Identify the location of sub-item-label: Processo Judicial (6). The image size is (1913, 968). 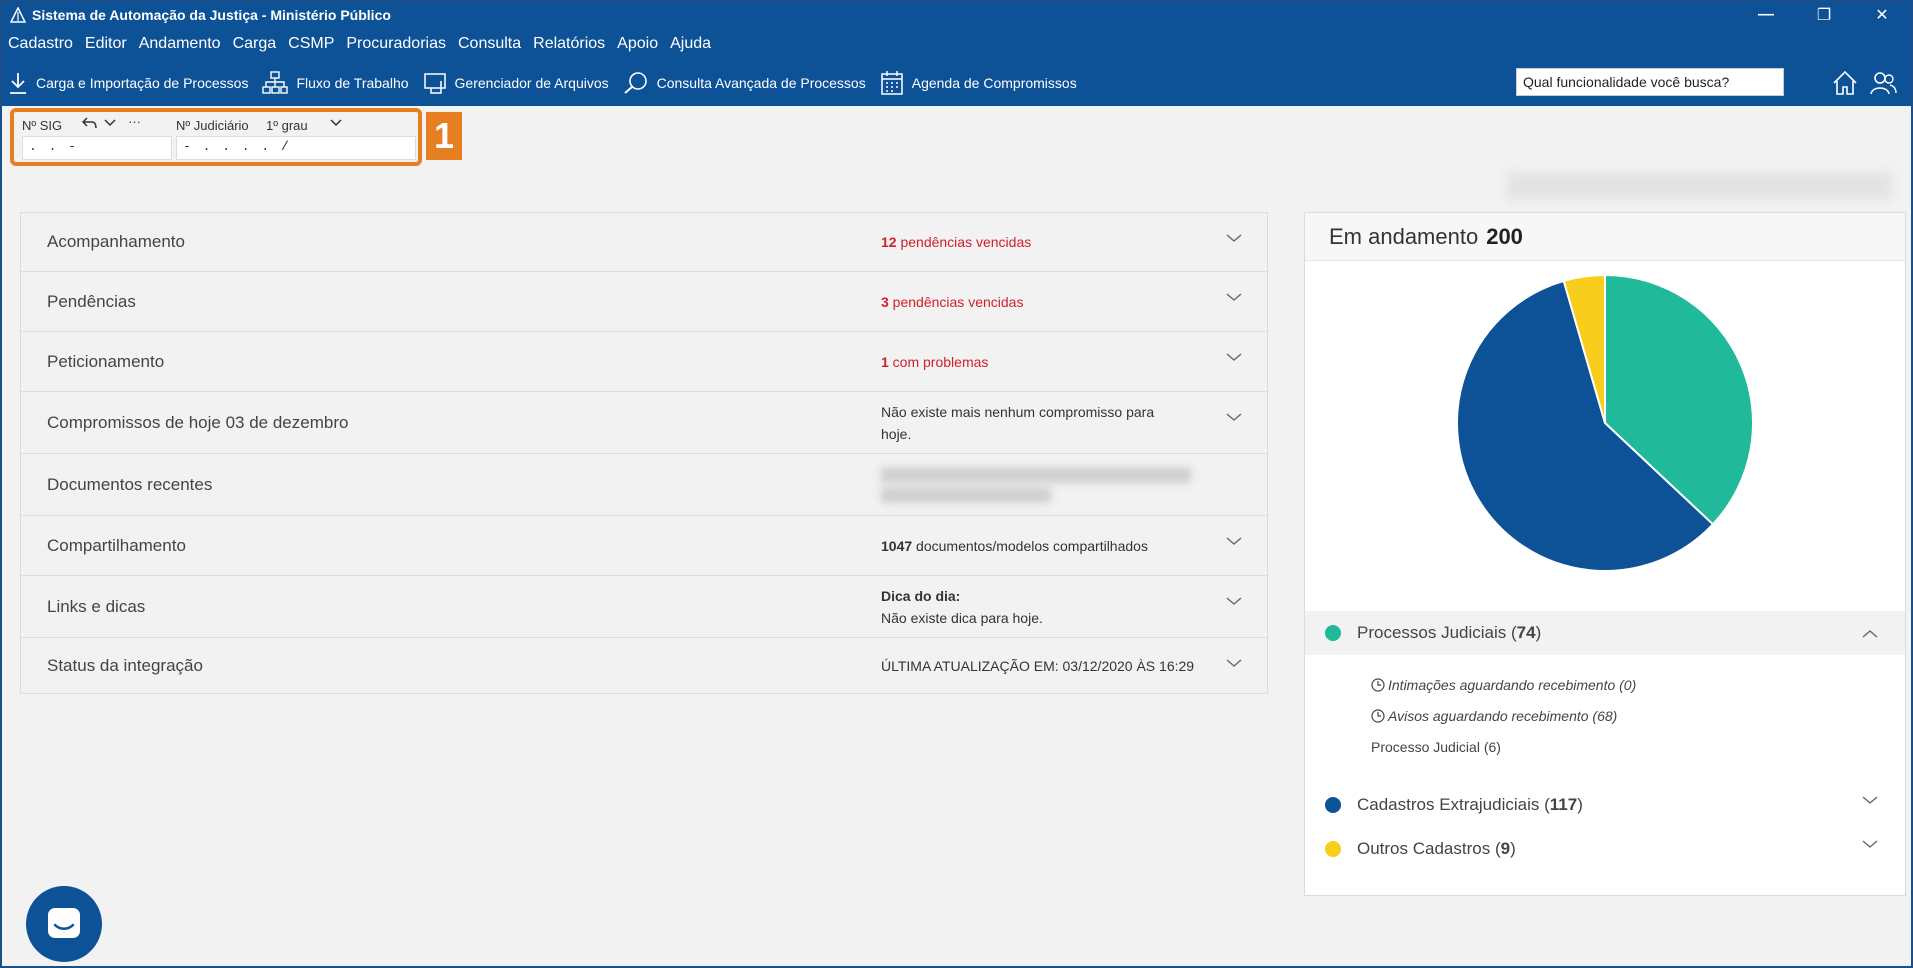
(1436, 747).